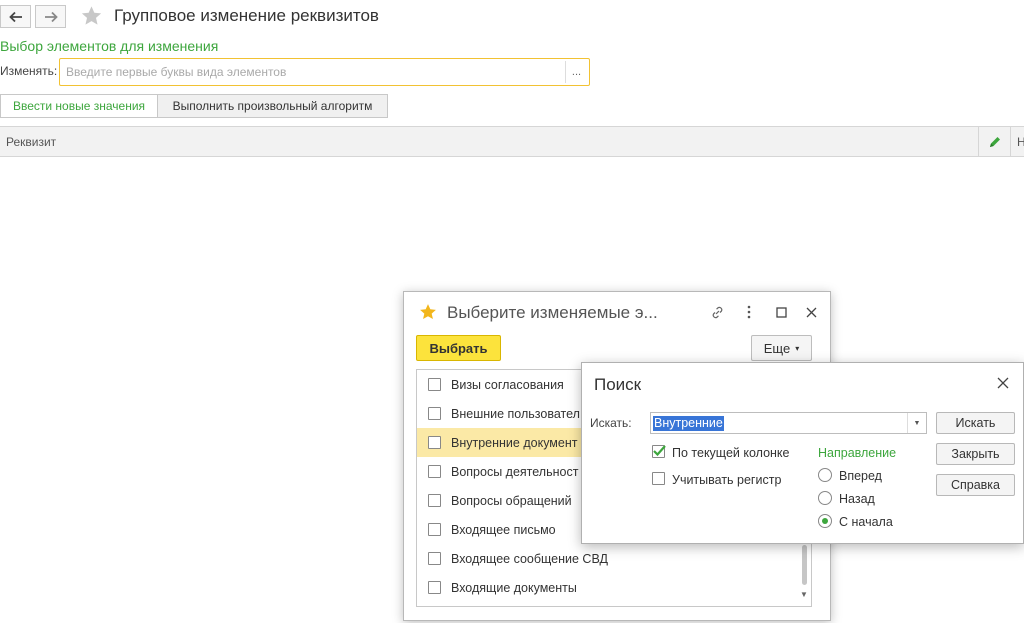  What do you see at coordinates (514, 443) in the screenshot?
I see `item-label: Внутренние документ` at bounding box center [514, 443].